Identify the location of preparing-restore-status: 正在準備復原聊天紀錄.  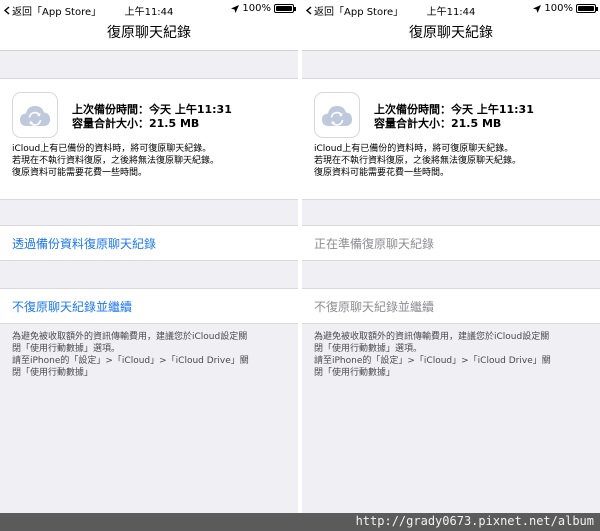
(451, 243).